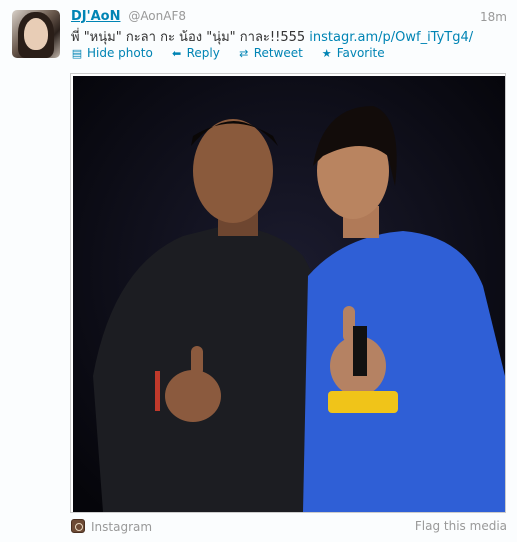 Image resolution: width=517 pixels, height=542 pixels. Describe the element at coordinates (235, 53) in the screenshot. I see `tweet-actions: ▤ Hide photo ⬅ Reply ⇄ Retweet ★ Favorite` at that location.